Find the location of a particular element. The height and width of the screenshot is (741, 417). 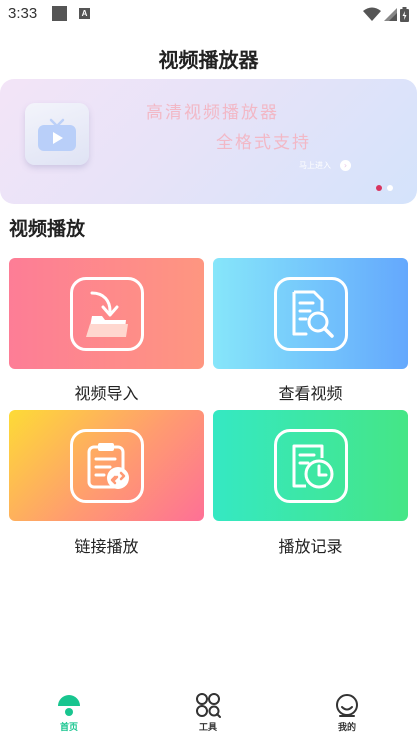

tv-app-icon is located at coordinates (57, 134).